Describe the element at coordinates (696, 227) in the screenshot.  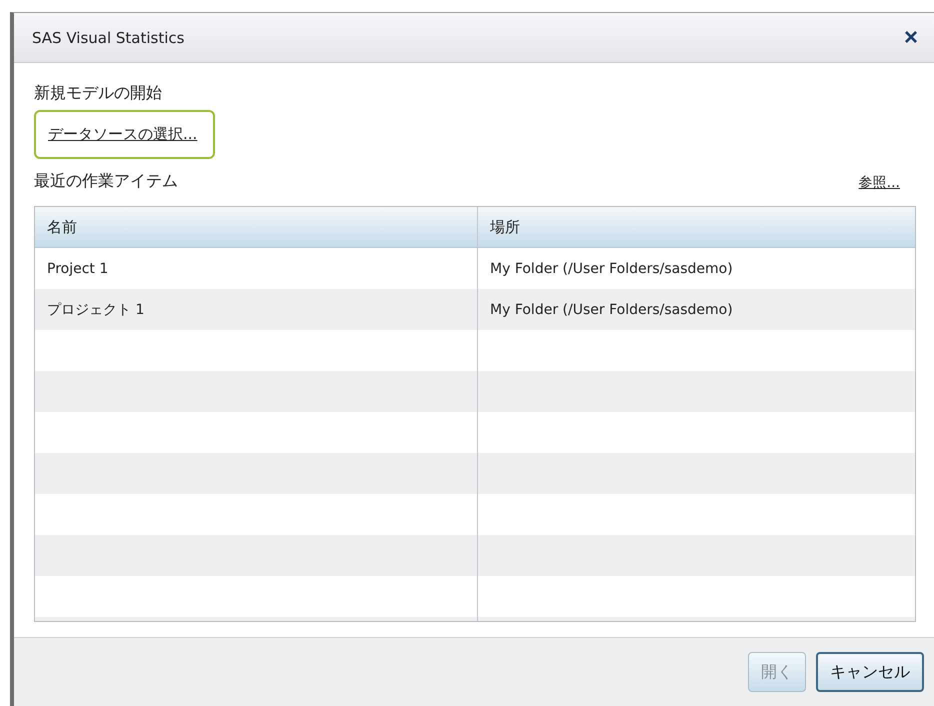
I see `column-header: 場所` at that location.